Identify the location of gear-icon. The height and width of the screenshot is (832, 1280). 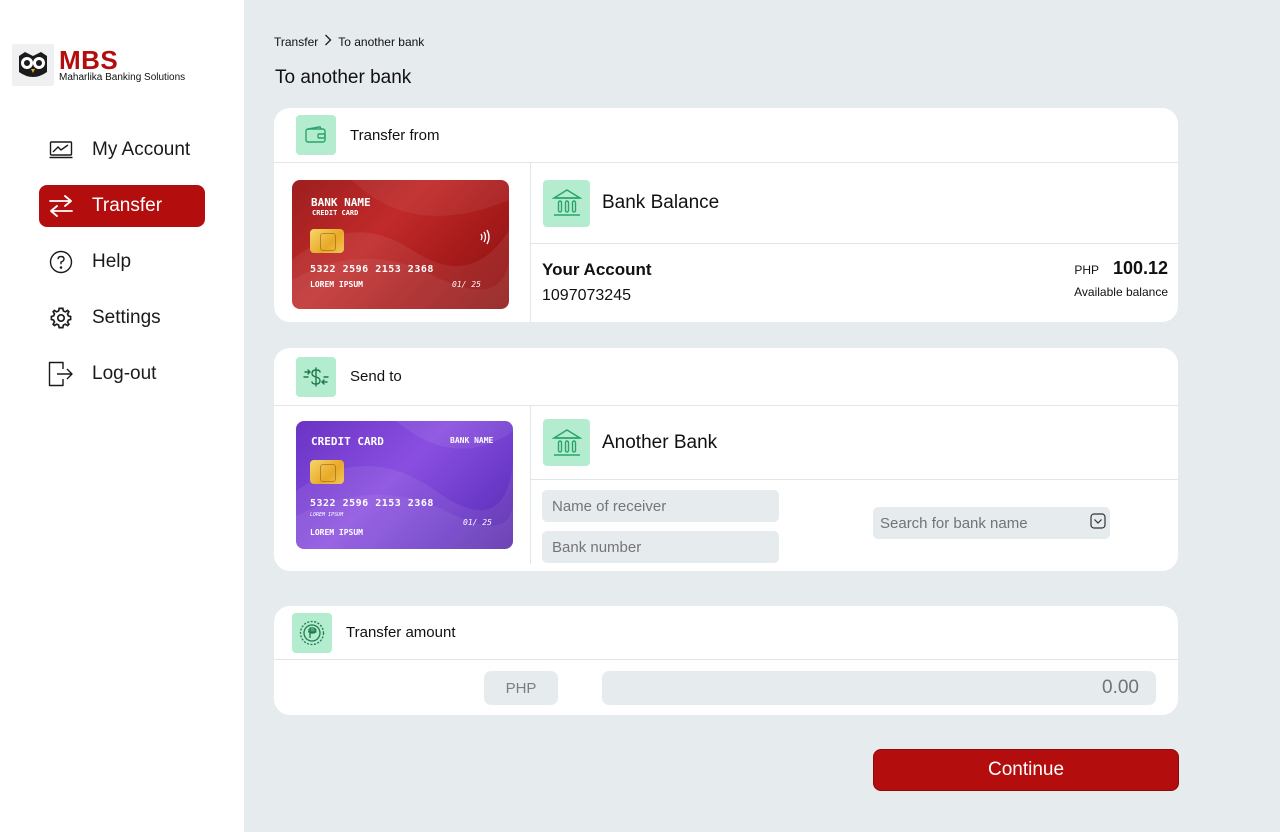
(61, 318).